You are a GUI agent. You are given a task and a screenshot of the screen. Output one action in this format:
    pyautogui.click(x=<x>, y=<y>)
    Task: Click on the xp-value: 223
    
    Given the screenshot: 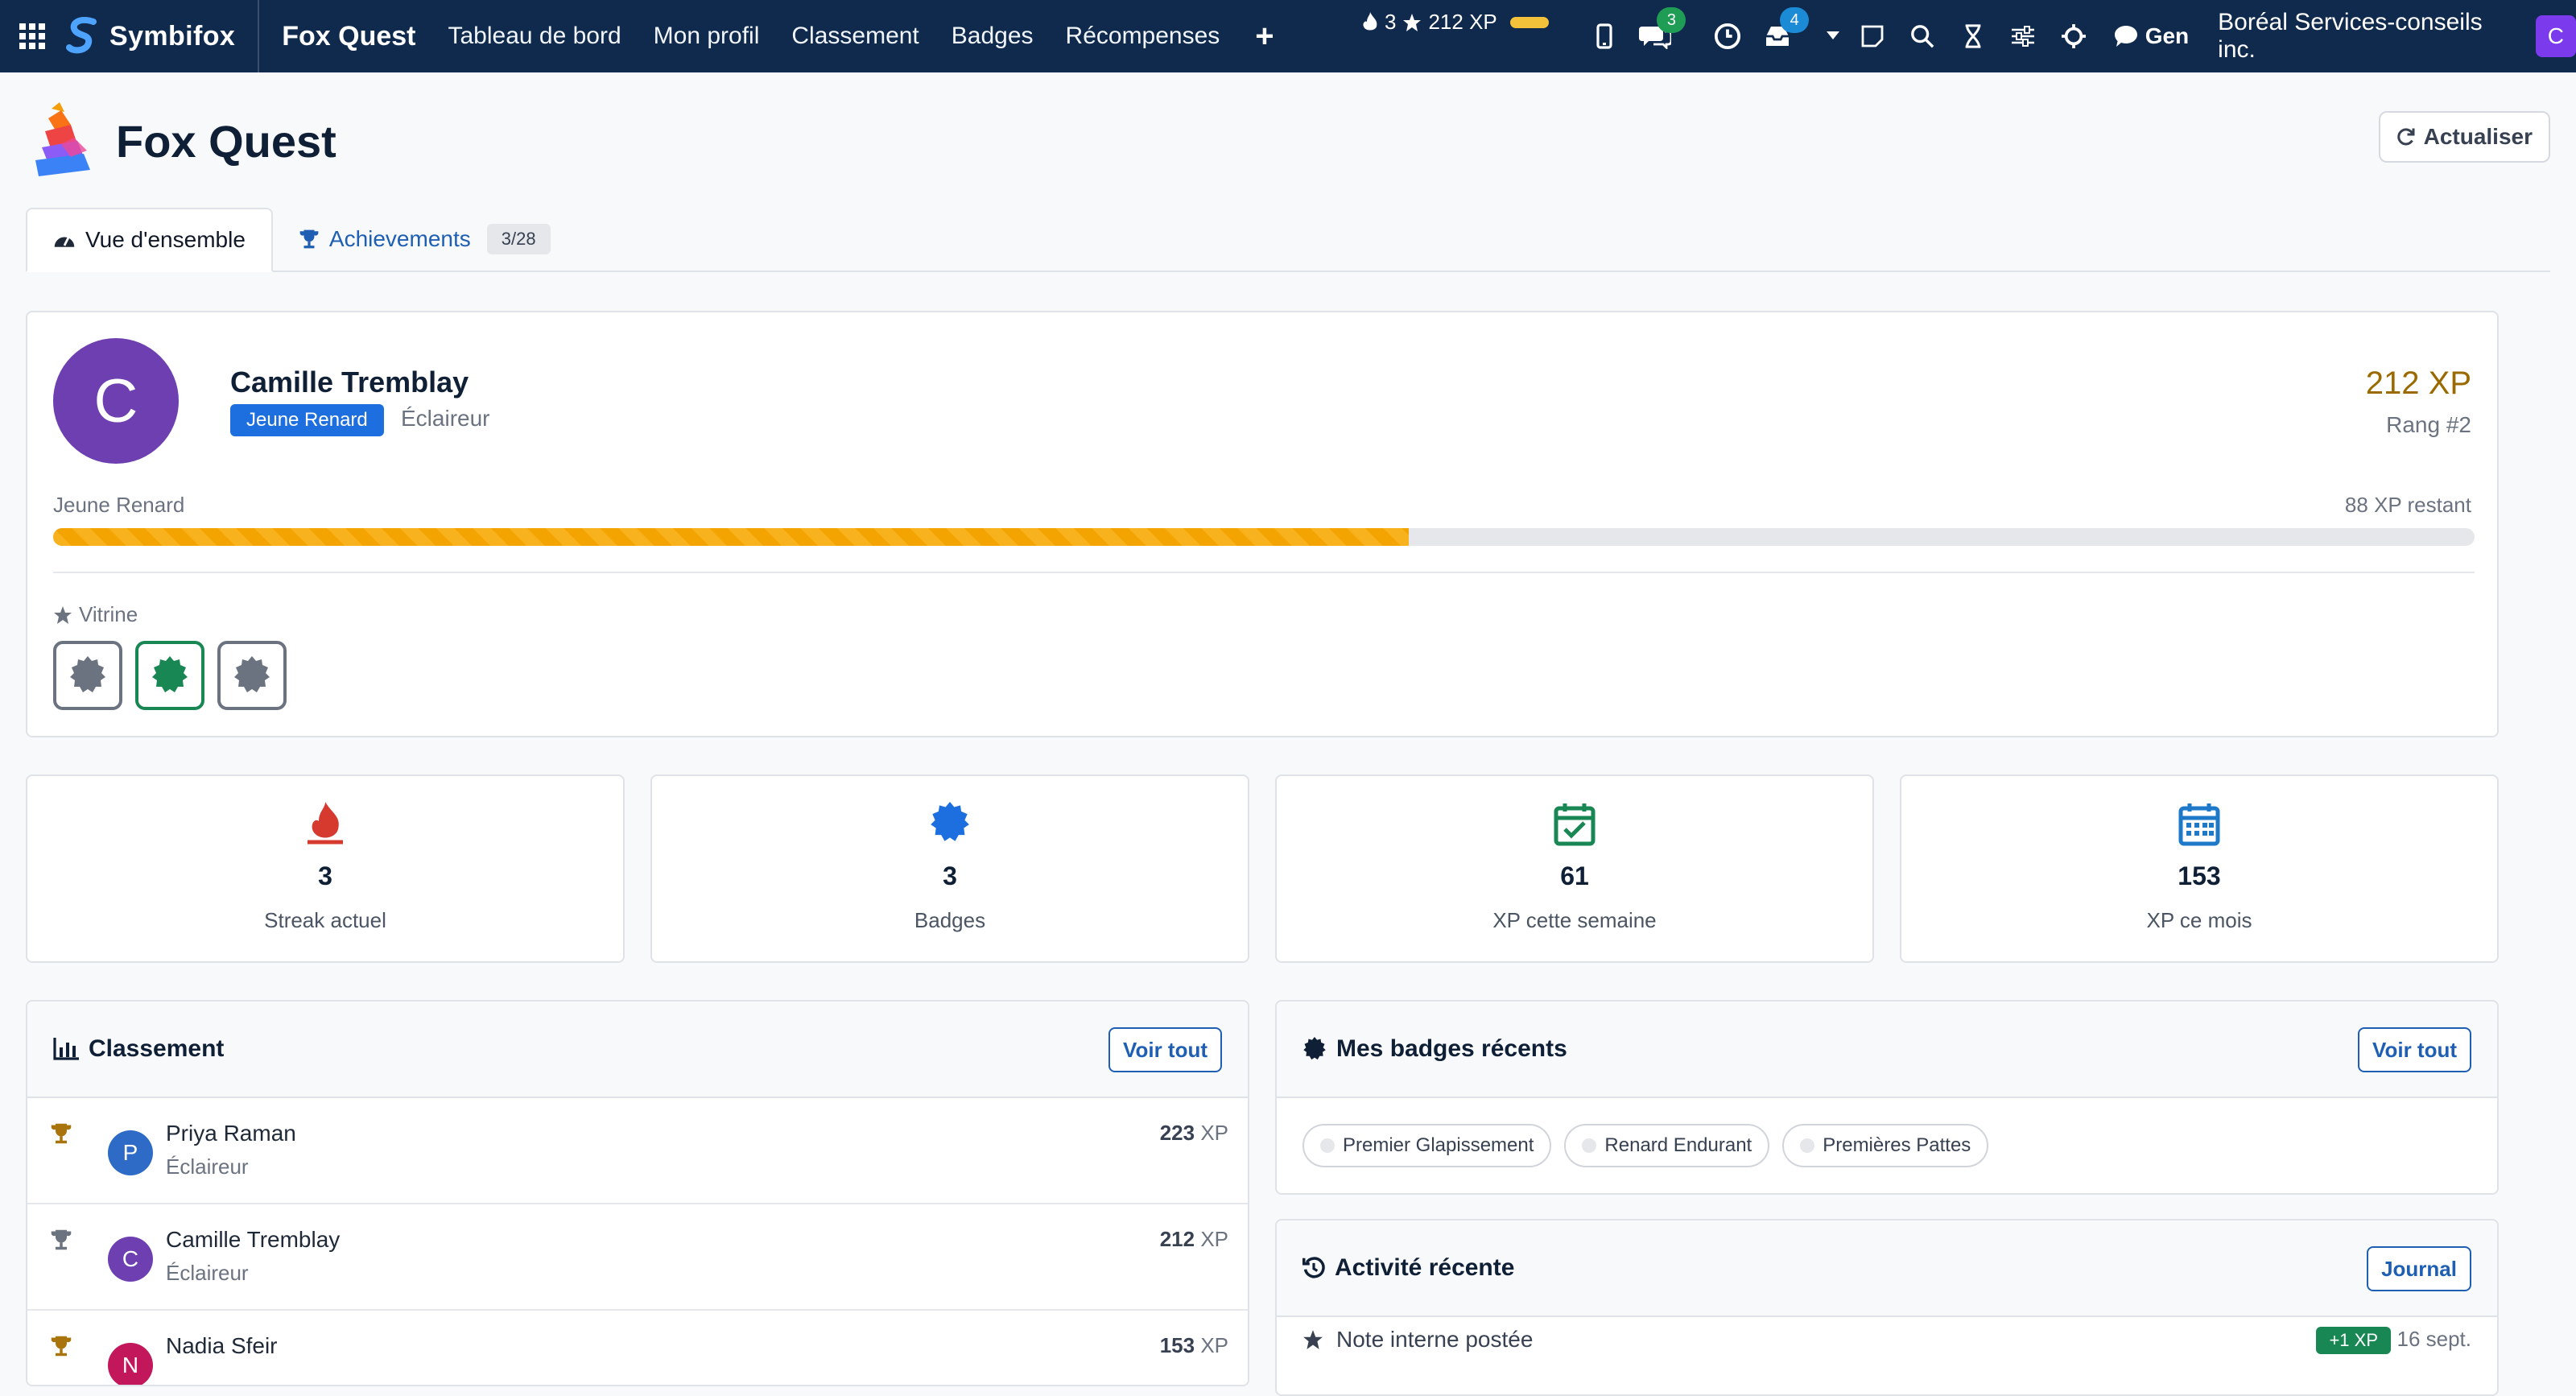 What is the action you would take?
    pyautogui.click(x=1177, y=1133)
    